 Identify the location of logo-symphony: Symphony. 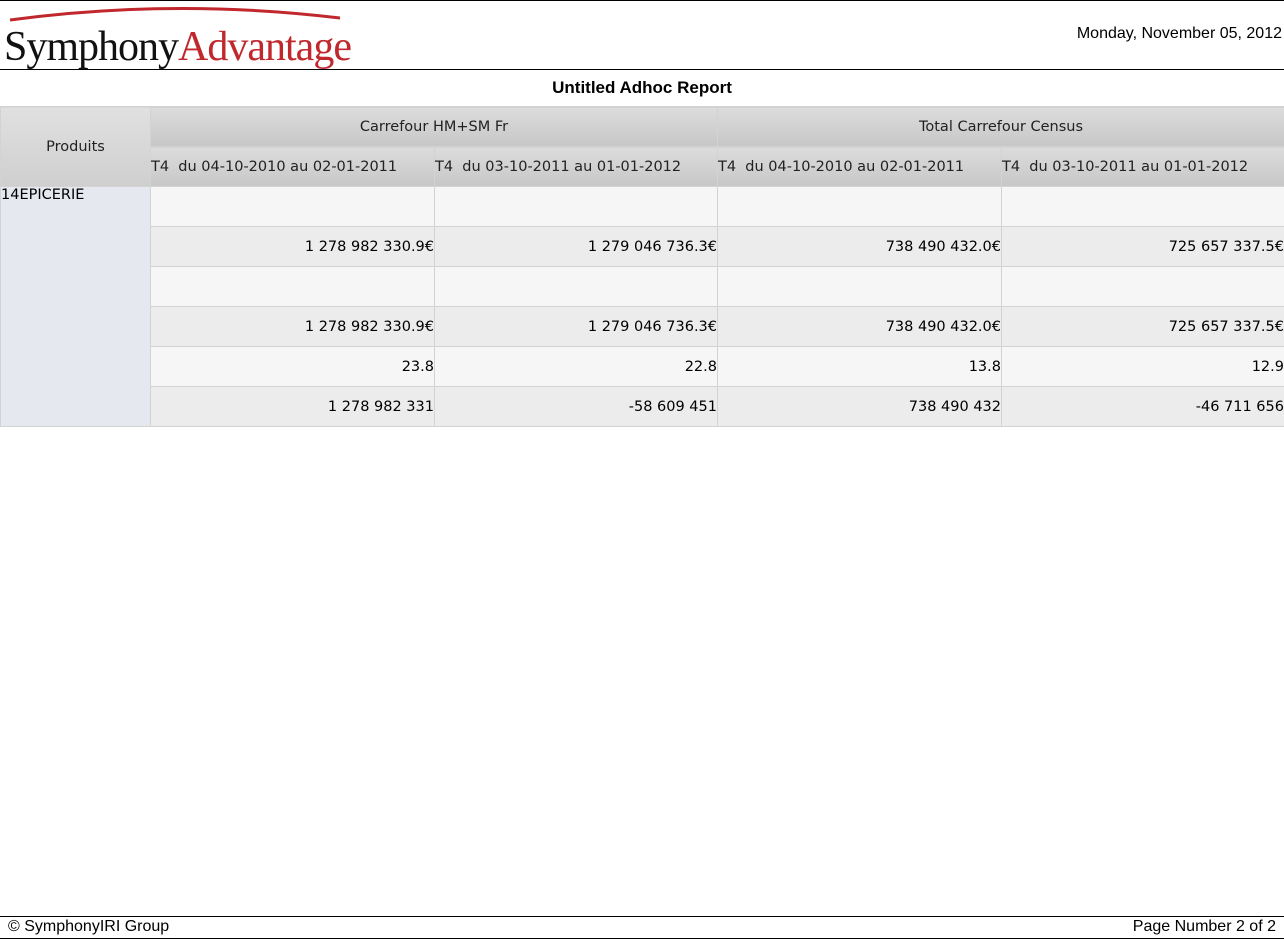
(91, 47).